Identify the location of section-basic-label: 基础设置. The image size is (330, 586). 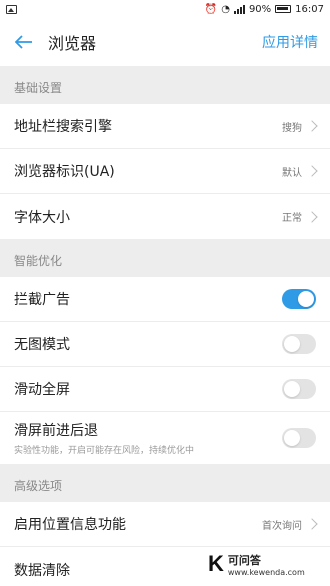
(38, 88).